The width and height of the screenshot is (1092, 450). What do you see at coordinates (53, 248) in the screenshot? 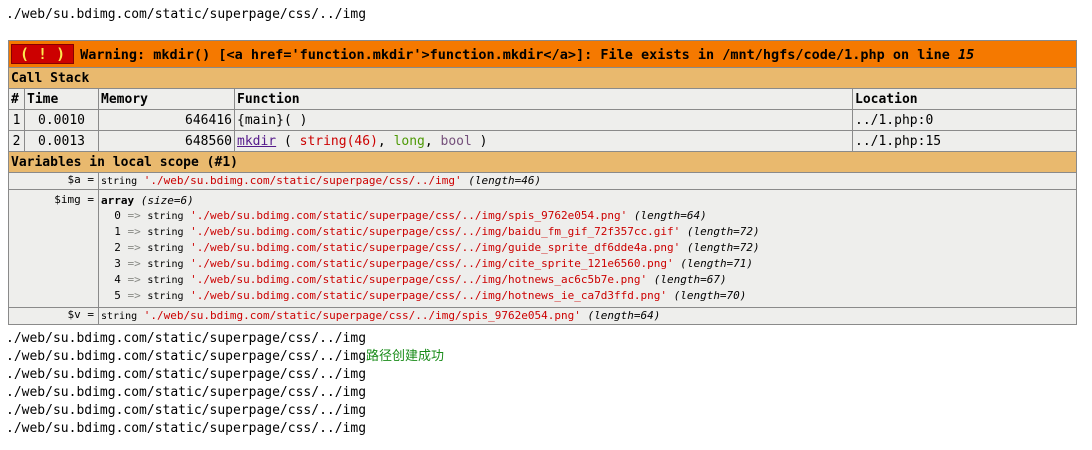
I see `variable-name: $img =` at bounding box center [53, 248].